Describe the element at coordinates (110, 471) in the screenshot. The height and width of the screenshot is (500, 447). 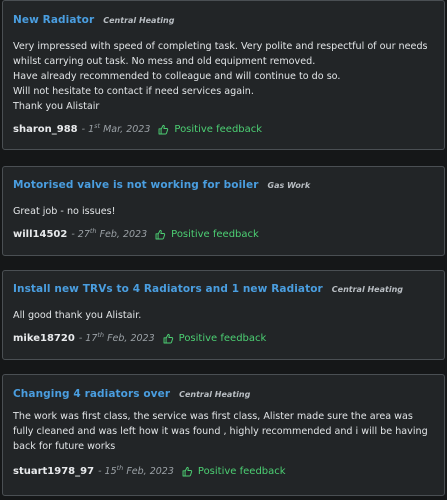
I see `date-day: 15` at that location.